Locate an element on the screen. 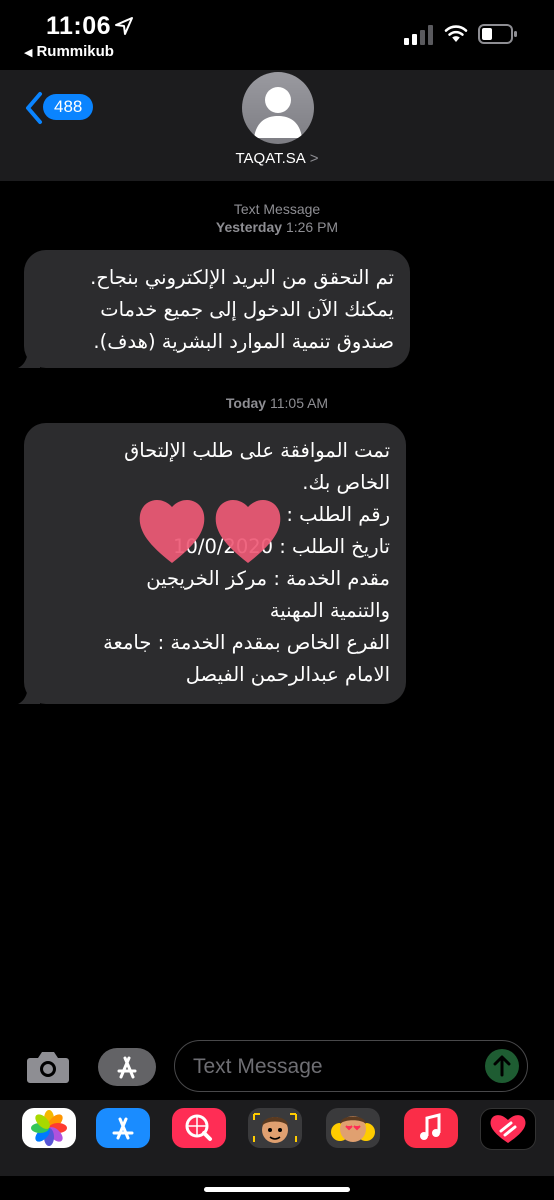 This screenshot has height=1200, width=554. music-icon is located at coordinates (430, 1126).